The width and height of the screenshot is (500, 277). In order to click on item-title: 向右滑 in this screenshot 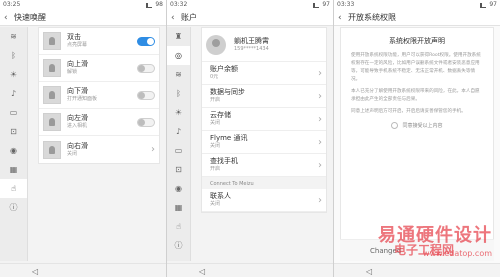, I will do `click(77, 145)`.